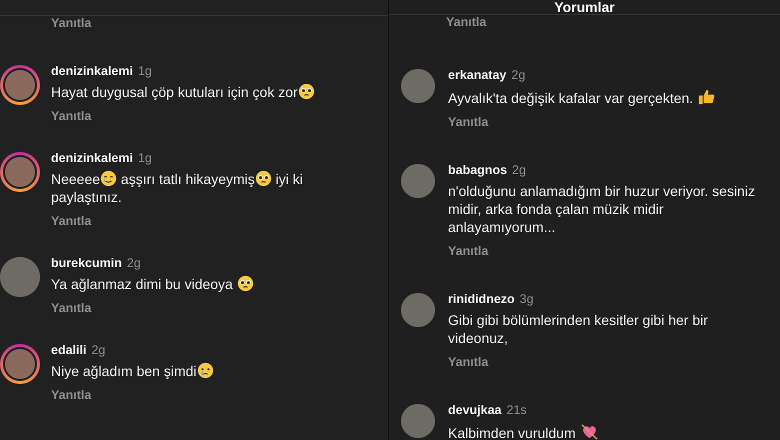 The width and height of the screenshot is (780, 440). What do you see at coordinates (527, 299) in the screenshot?
I see `comment-time: 3g` at bounding box center [527, 299].